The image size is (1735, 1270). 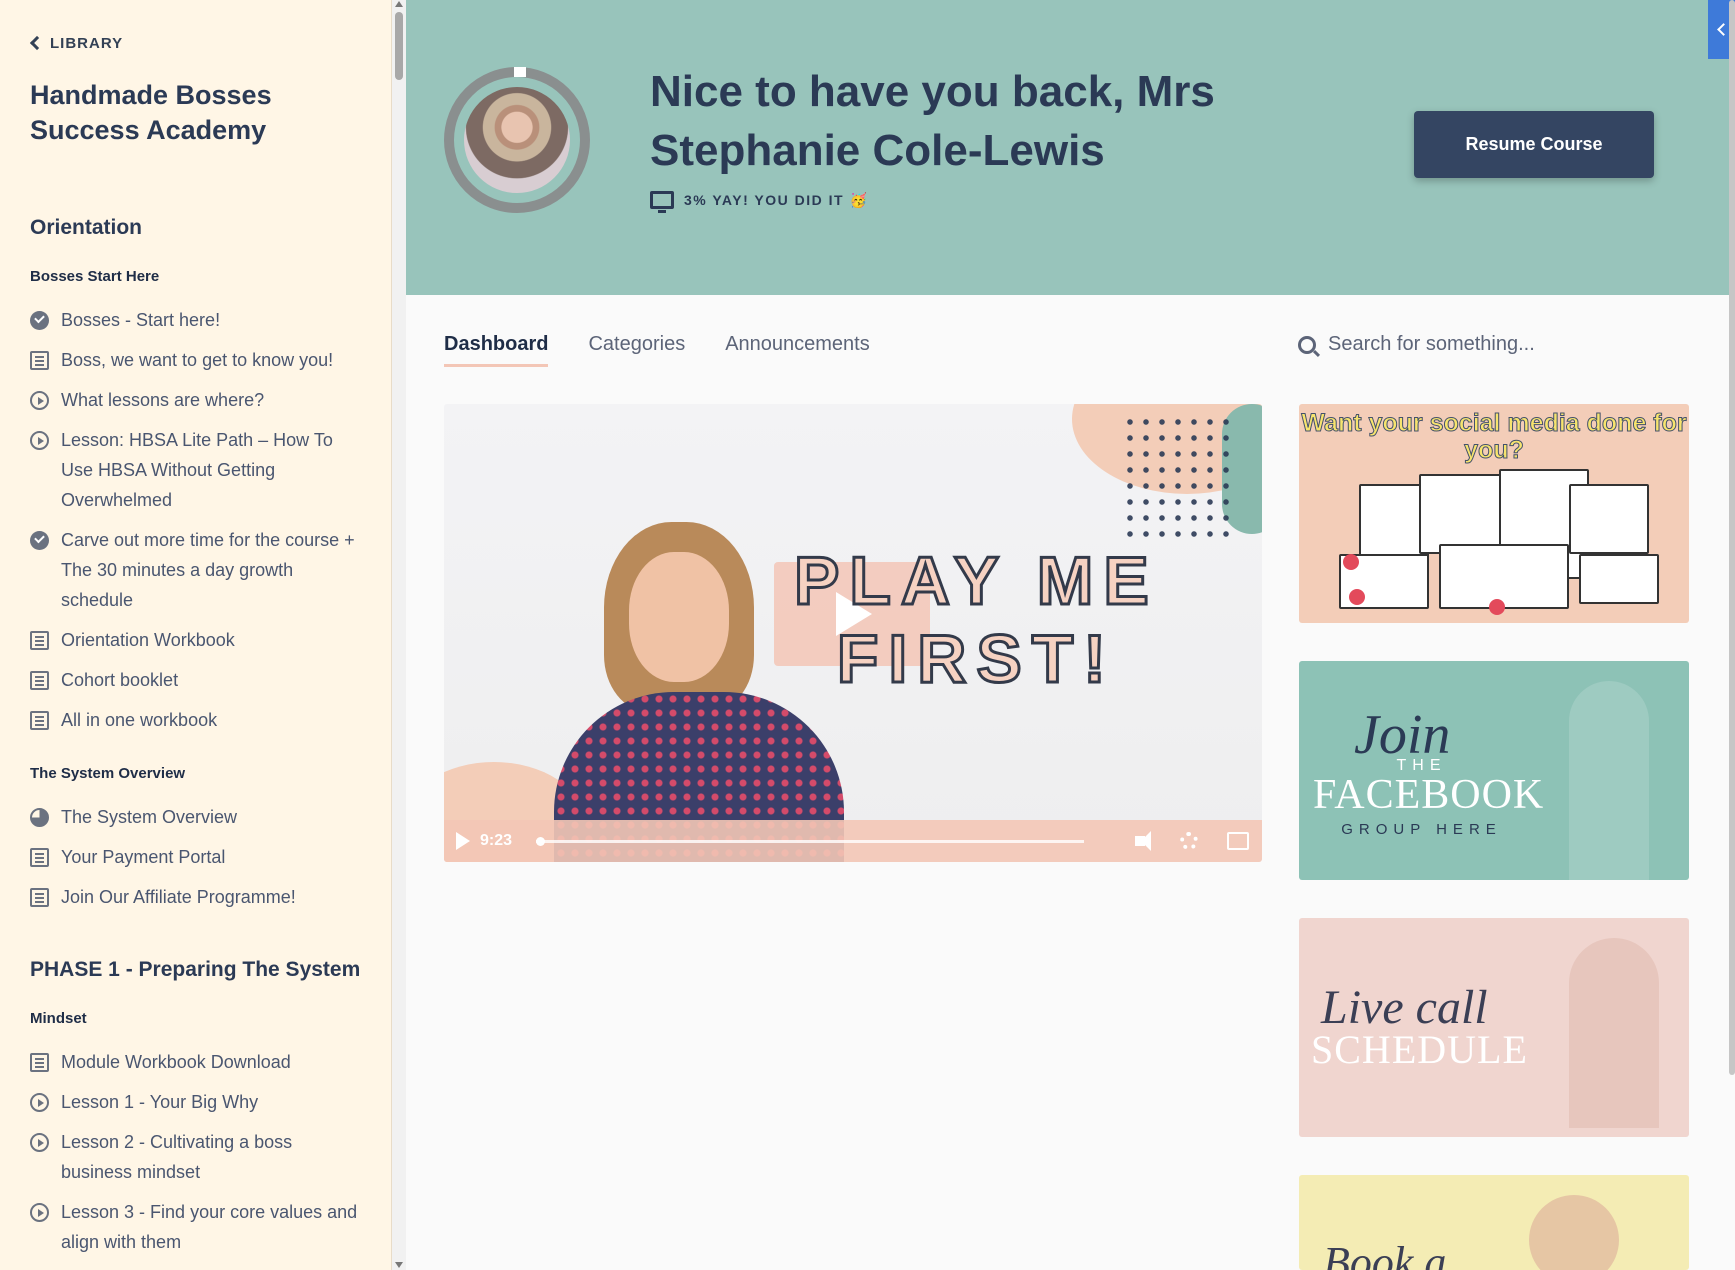 What do you see at coordinates (139, 720) in the screenshot?
I see `lesson-label: All in one workbook` at bounding box center [139, 720].